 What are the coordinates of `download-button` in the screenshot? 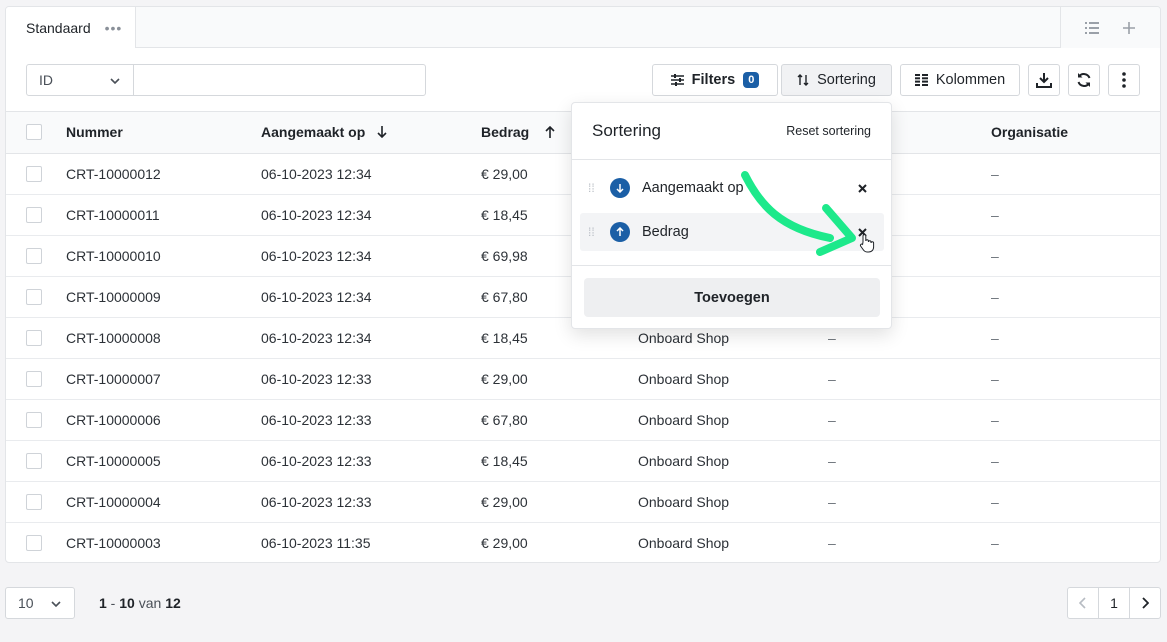 It's located at (1044, 80).